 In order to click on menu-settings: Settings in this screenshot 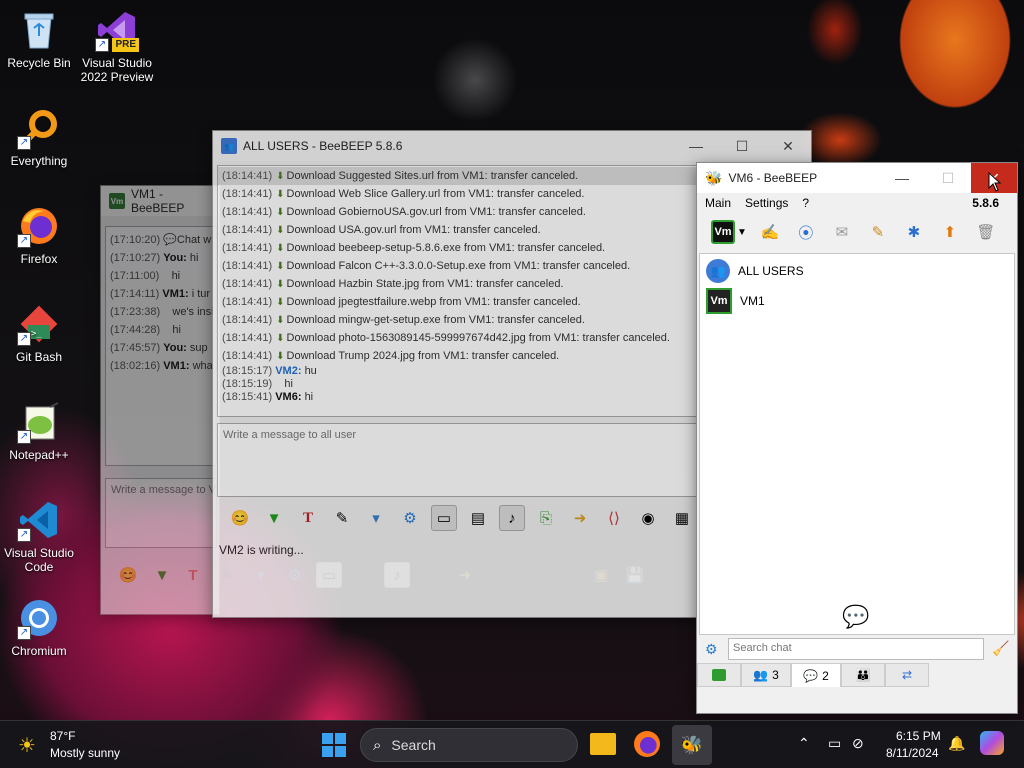, I will do `click(766, 203)`.